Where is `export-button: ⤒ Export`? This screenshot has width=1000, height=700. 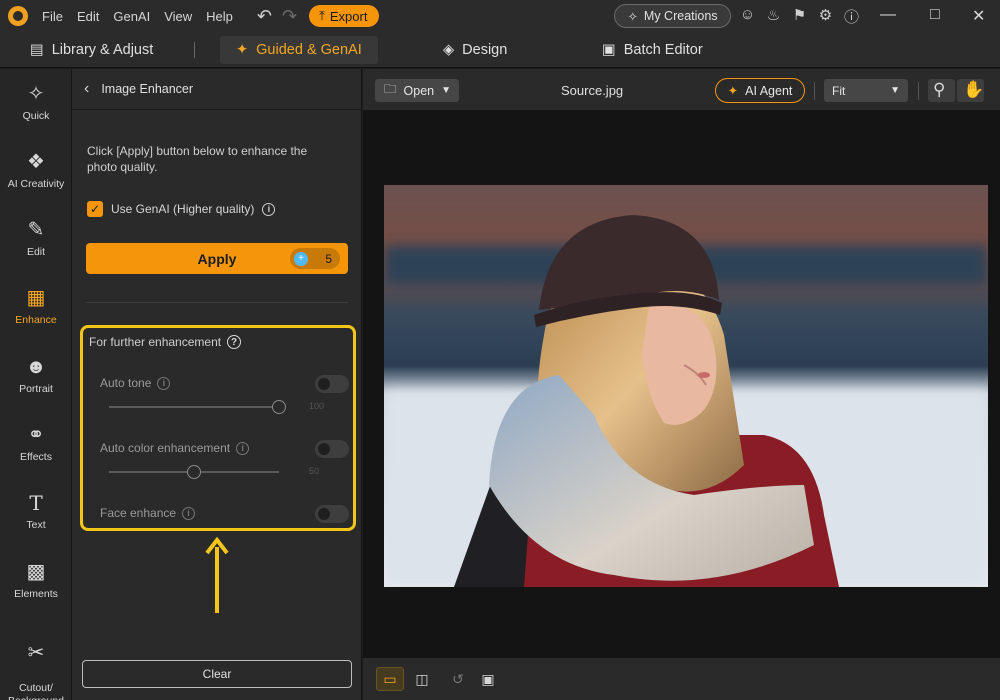 export-button: ⤒ Export is located at coordinates (344, 16).